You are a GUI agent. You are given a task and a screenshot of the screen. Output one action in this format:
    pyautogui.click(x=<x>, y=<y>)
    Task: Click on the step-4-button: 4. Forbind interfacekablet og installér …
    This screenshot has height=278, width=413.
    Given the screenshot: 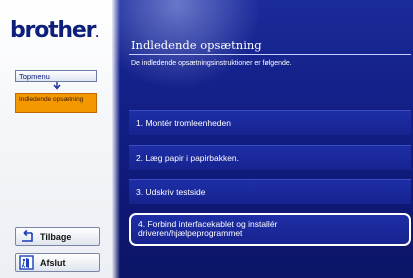 What is the action you would take?
    pyautogui.click(x=270, y=229)
    